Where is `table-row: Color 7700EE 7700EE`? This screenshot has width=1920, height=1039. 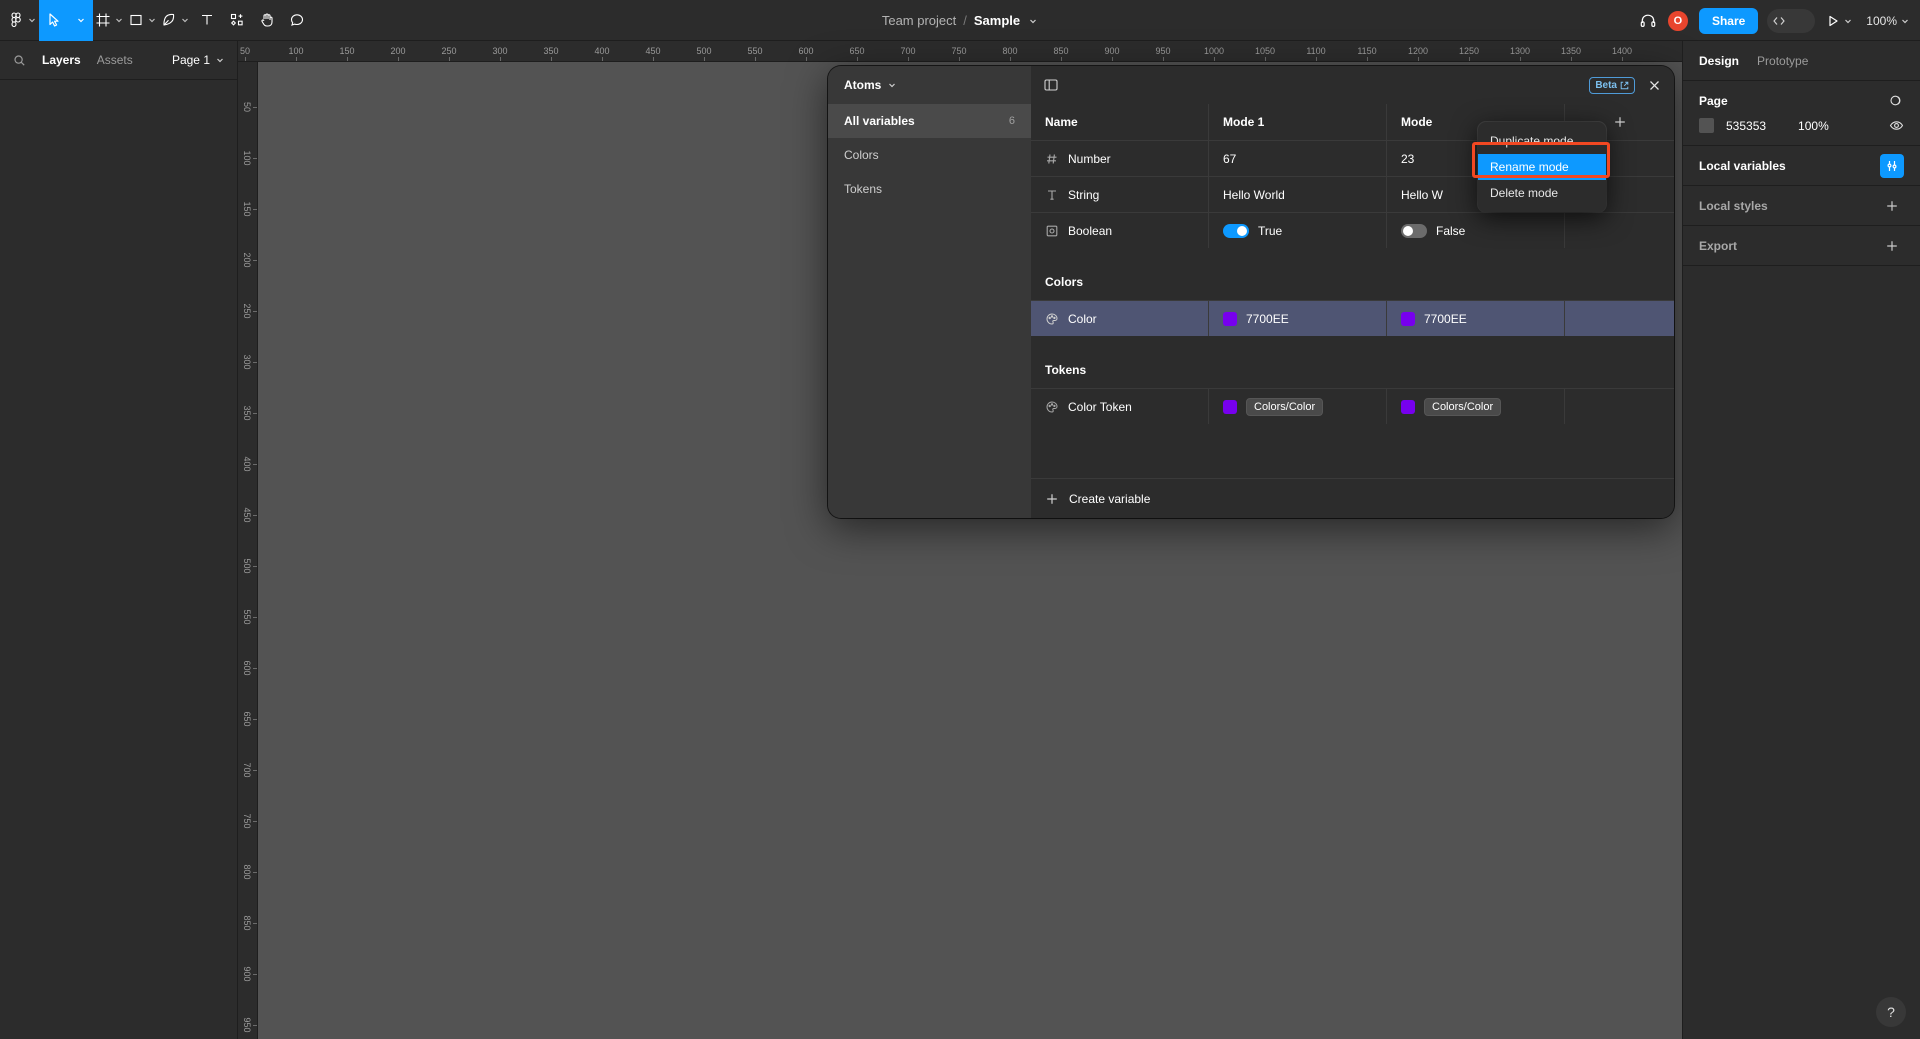
table-row: Color 7700EE 7700EE is located at coordinates (1352, 318).